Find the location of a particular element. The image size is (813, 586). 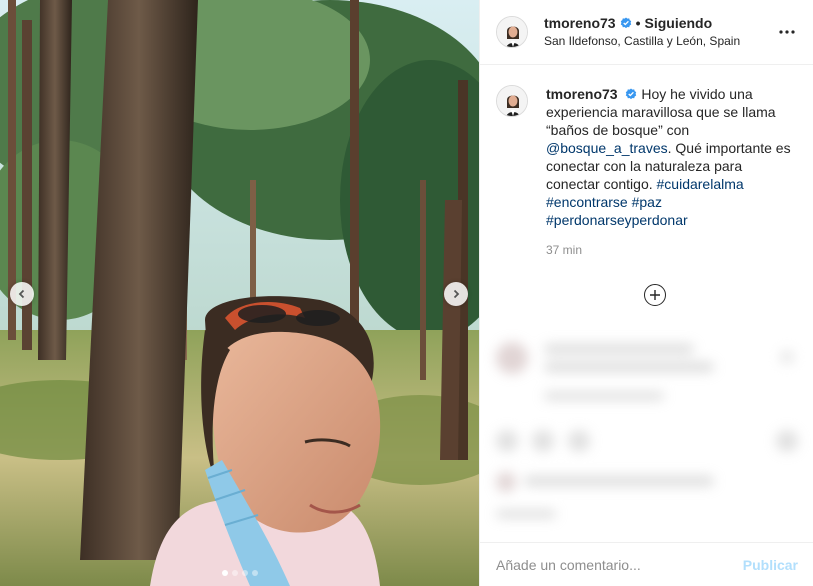

carousel-dots is located at coordinates (239, 573).